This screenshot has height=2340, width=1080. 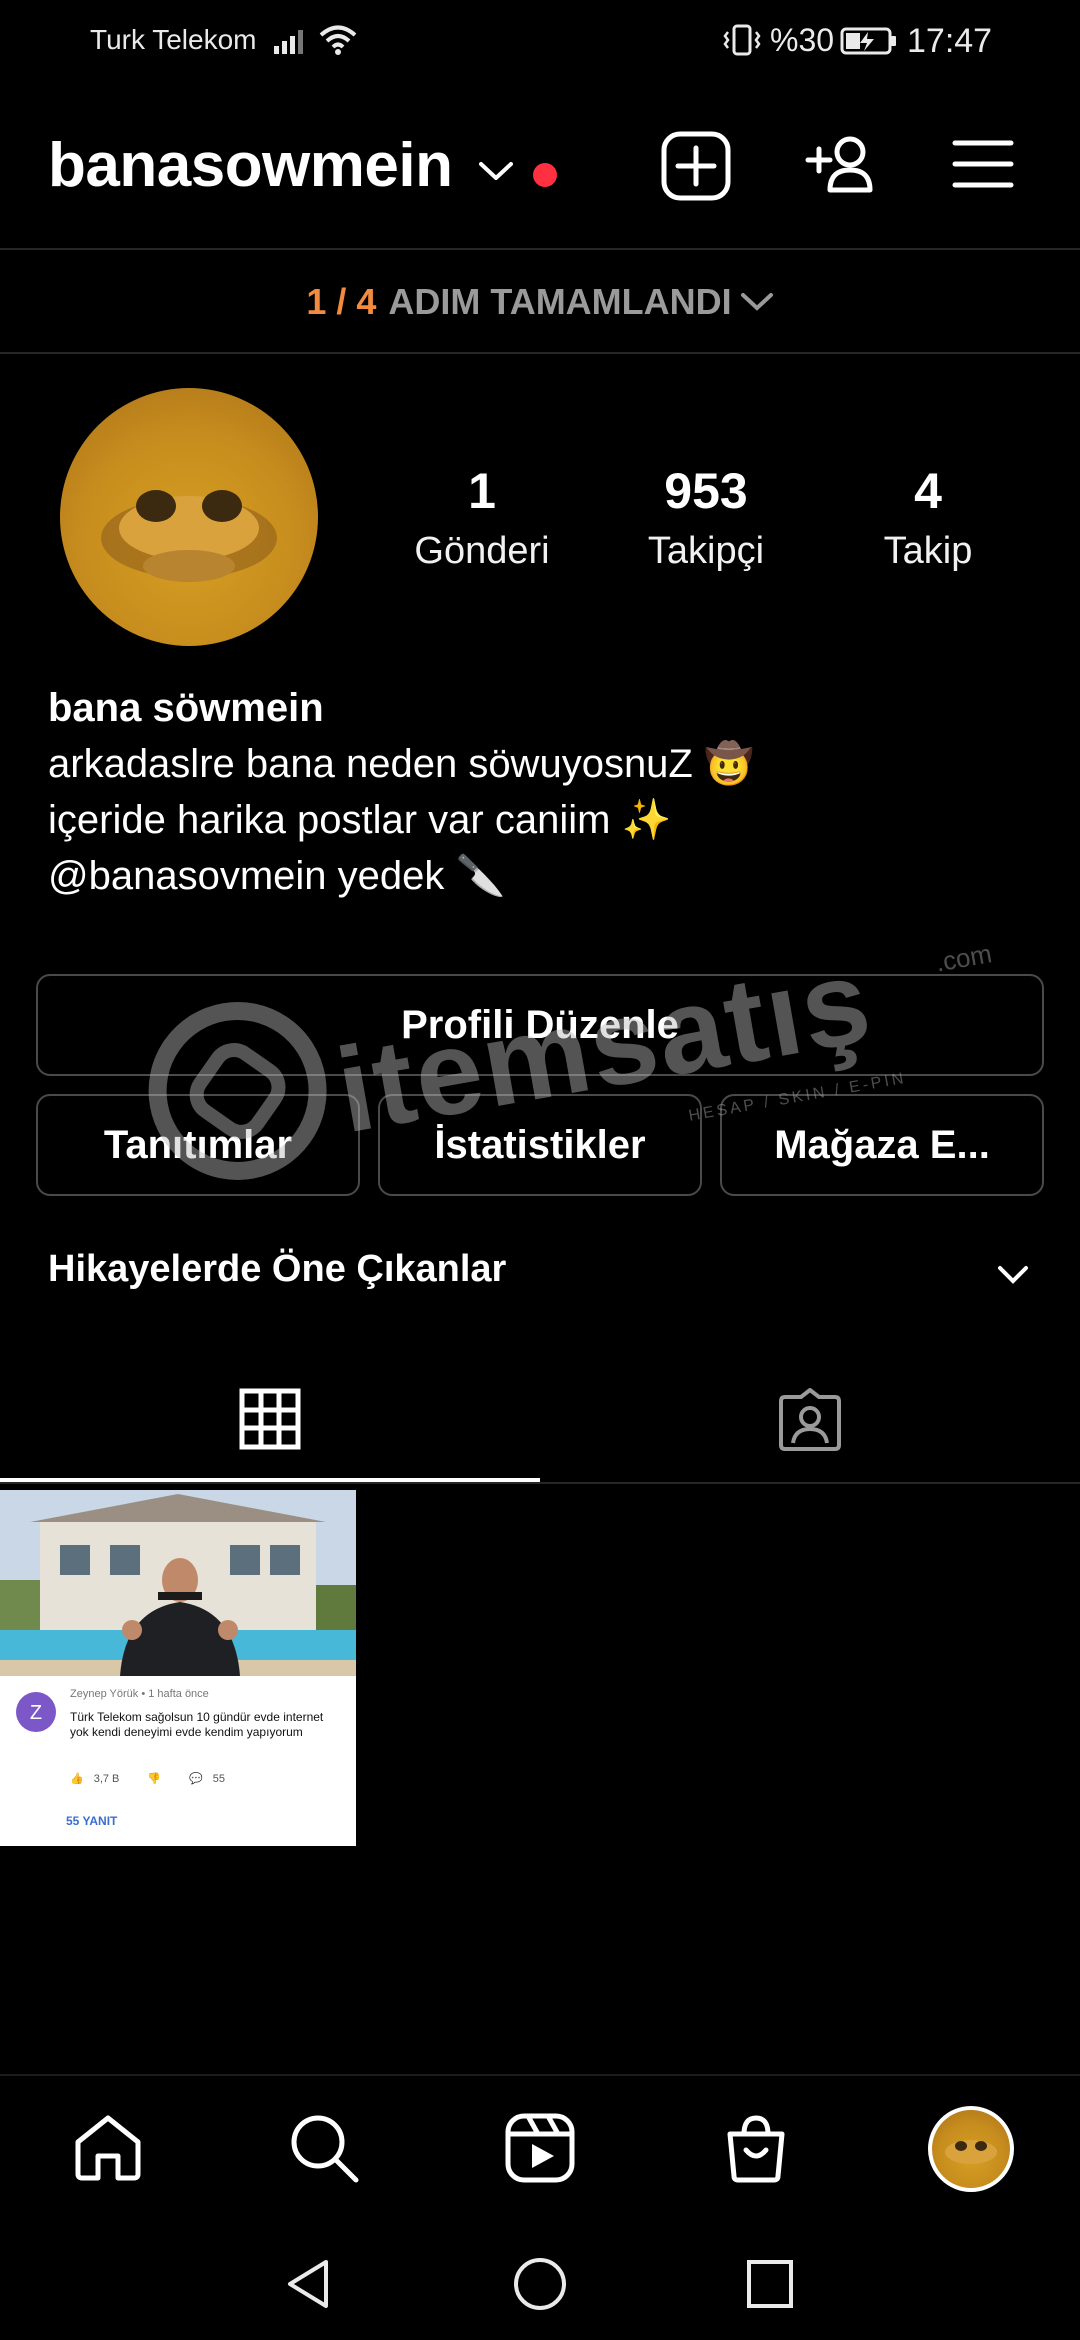 I want to click on comment-author: Zeynep Yörük • 1 hafta önce, so click(x=139, y=1694).